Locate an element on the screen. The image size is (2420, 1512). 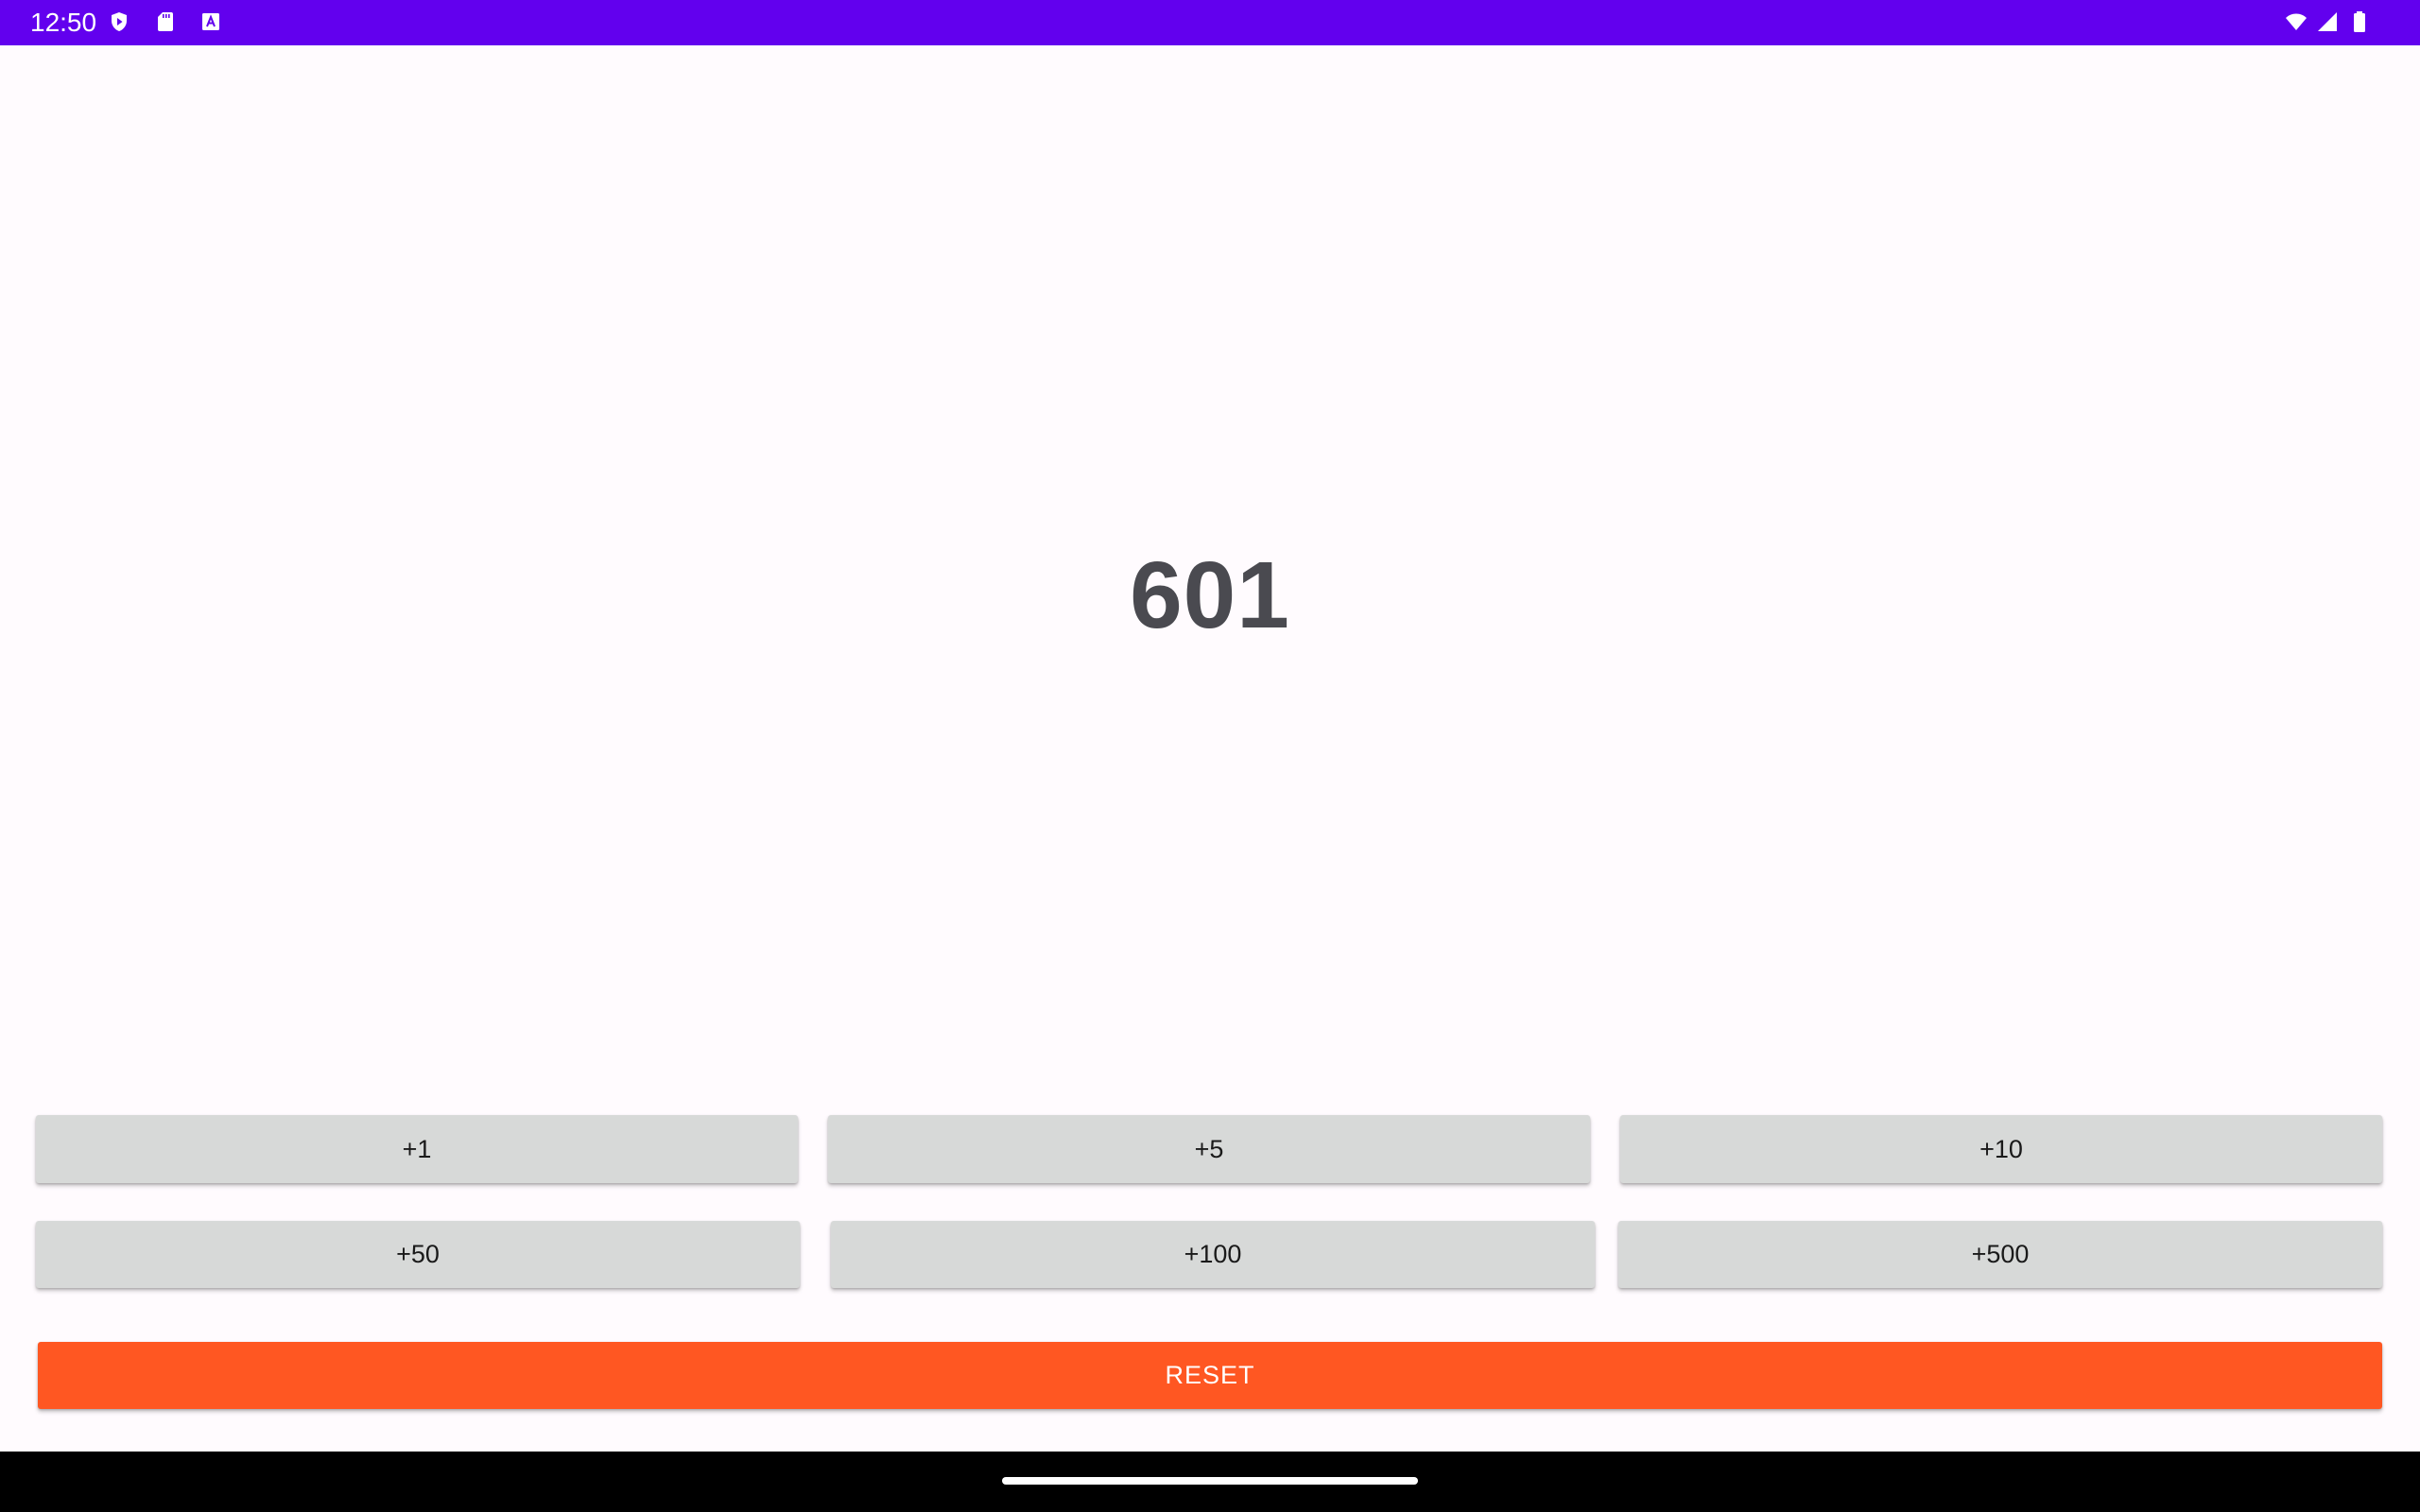
a-notification-icon is located at coordinates (210, 21).